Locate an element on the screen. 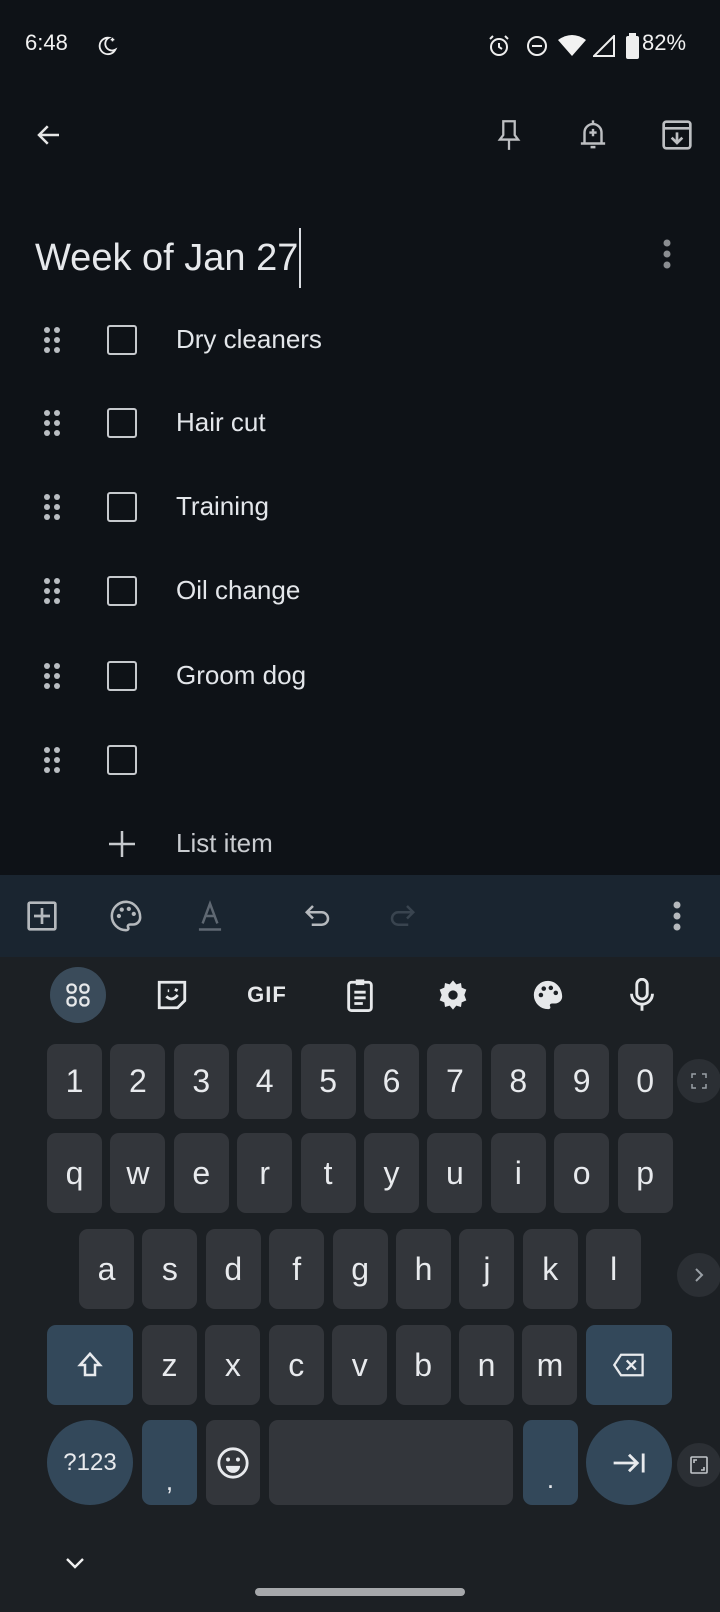 Image resolution: width=720 pixels, height=1612 pixels. hide-keyboard-chevron-icon is located at coordinates (75, 1563).